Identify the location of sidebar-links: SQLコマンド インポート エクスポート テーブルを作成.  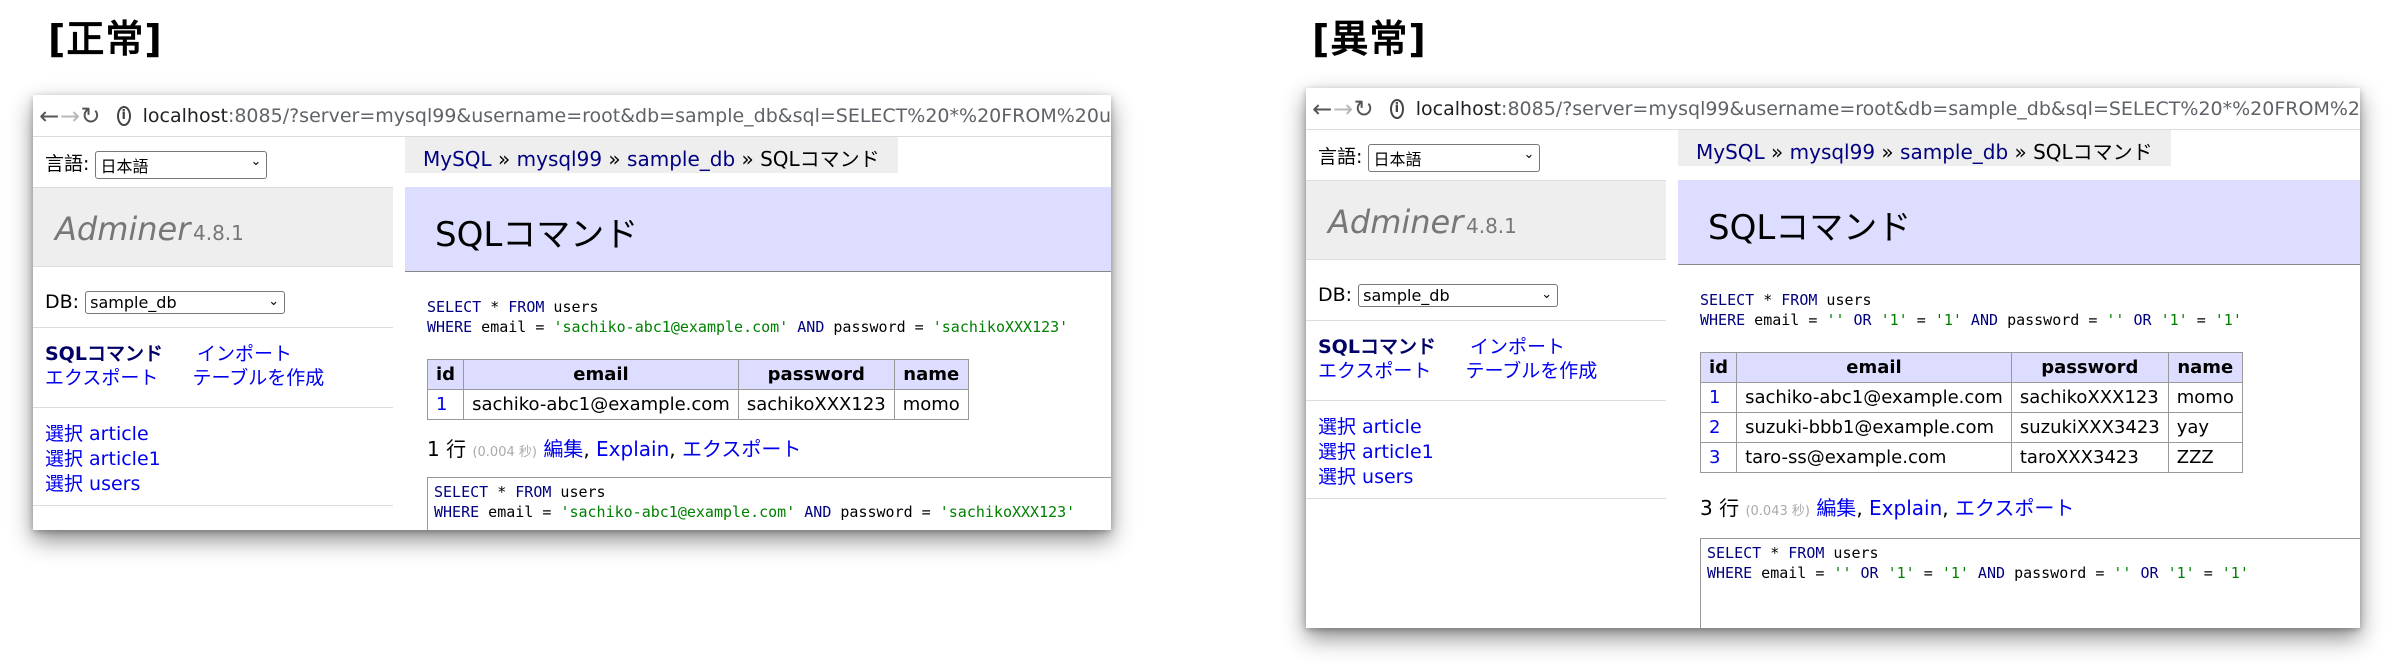
(184, 366).